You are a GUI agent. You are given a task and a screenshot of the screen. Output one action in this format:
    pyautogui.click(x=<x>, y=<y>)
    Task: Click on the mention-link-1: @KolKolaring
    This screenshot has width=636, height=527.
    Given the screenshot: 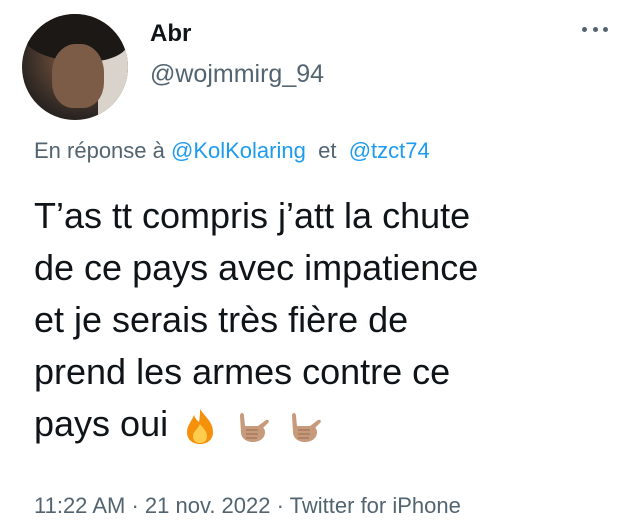 What is the action you would take?
    pyautogui.click(x=238, y=150)
    